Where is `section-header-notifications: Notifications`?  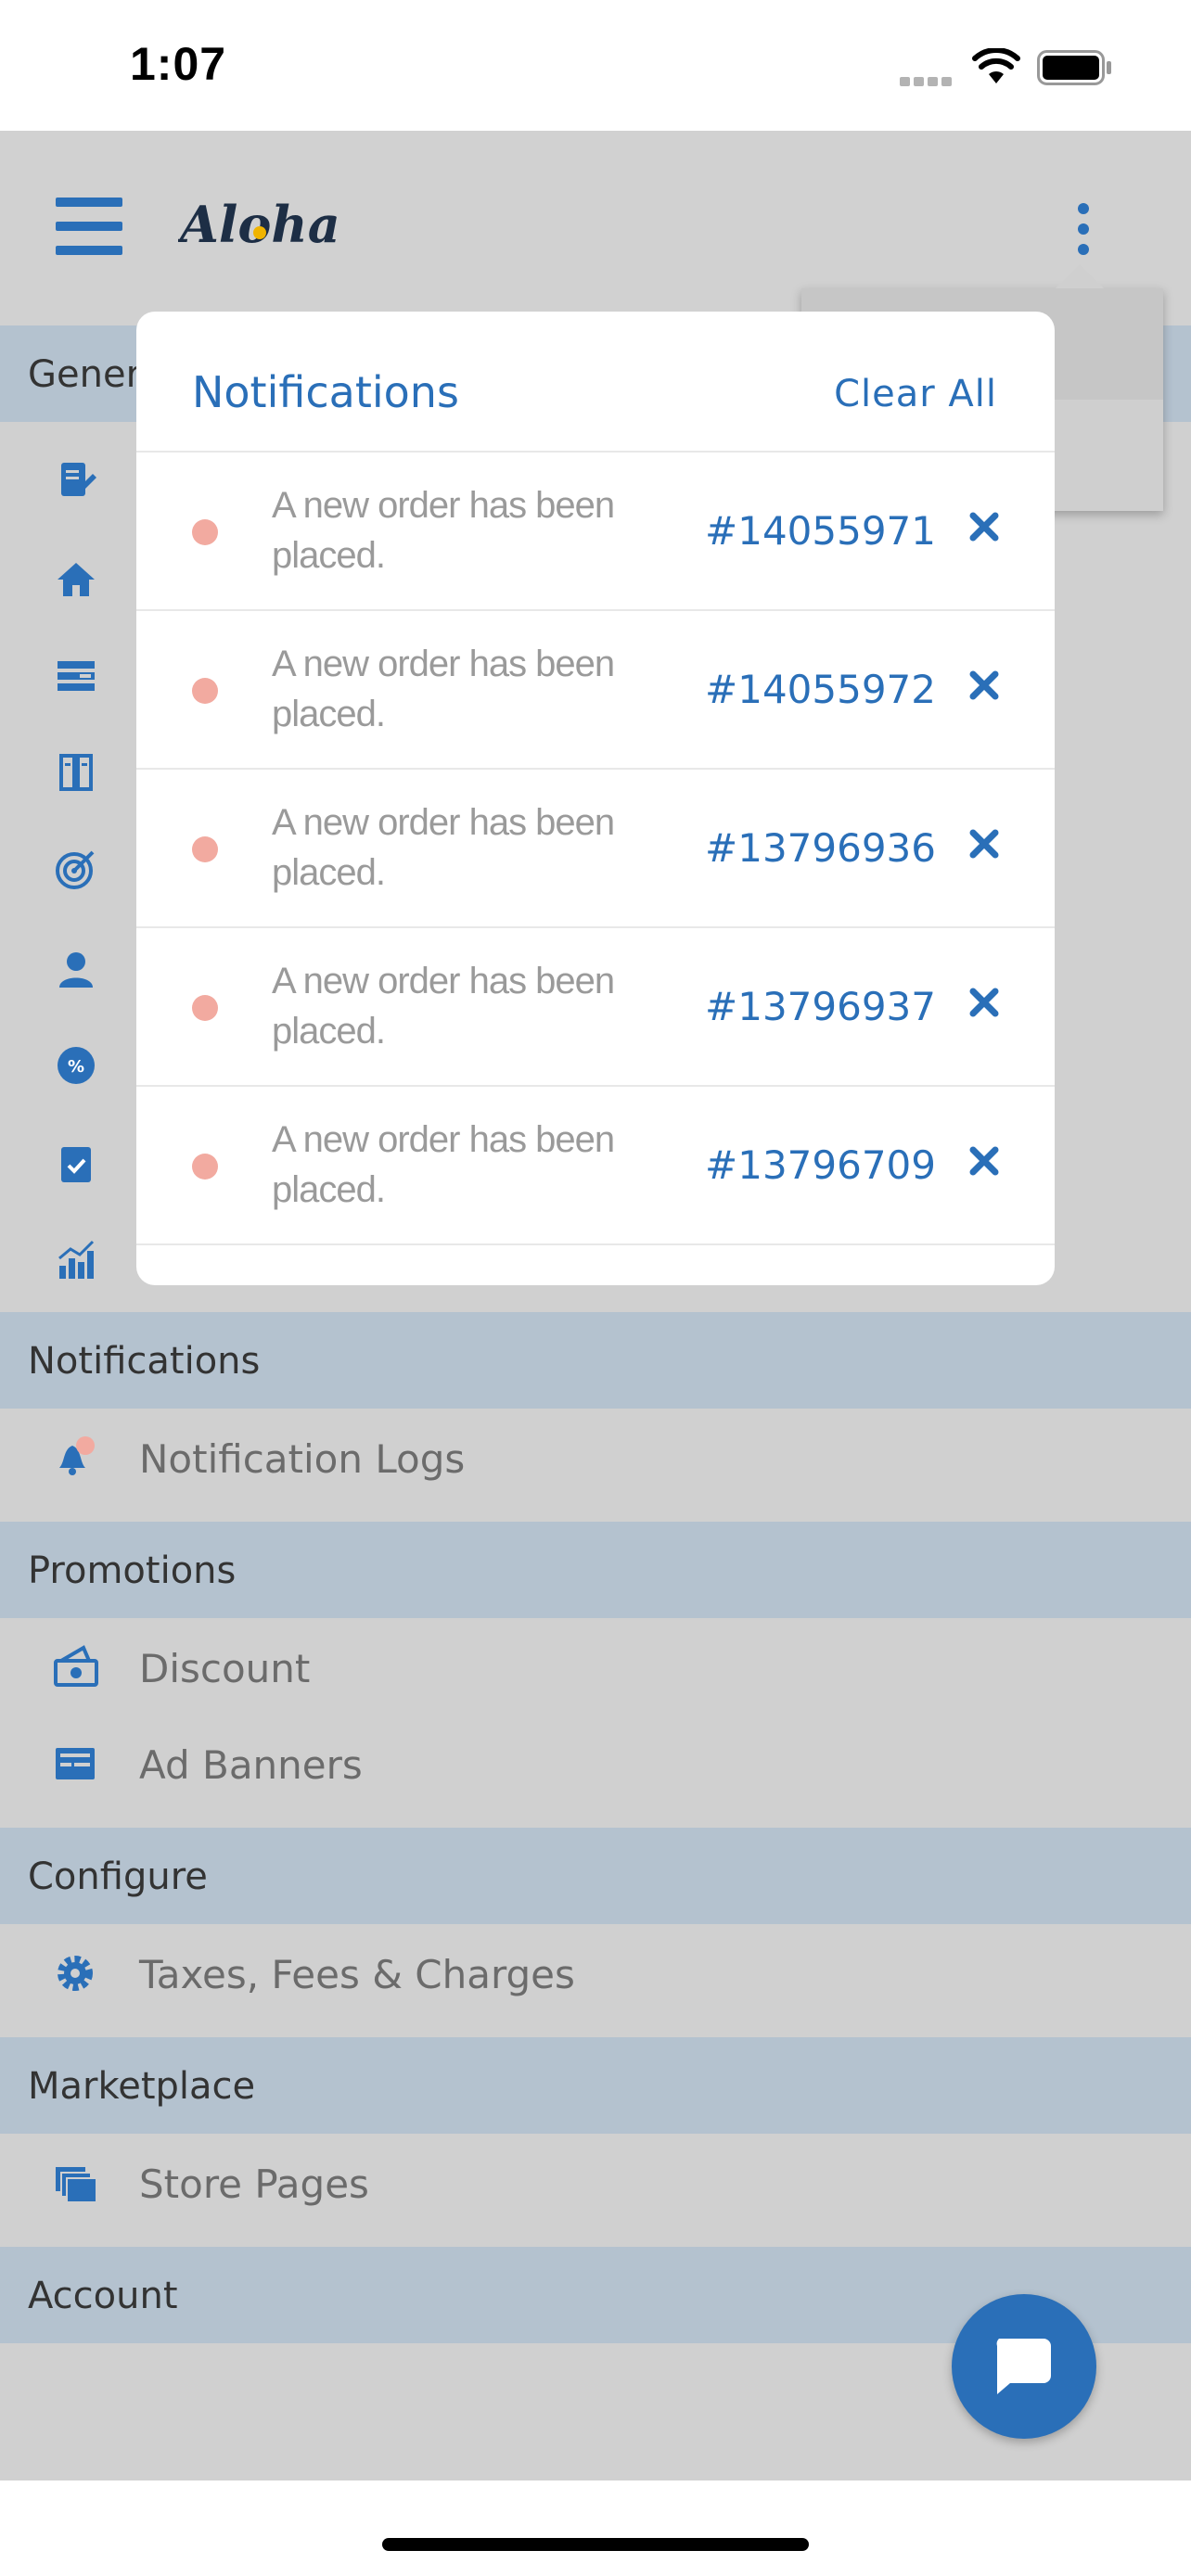 section-header-notifications: Notifications is located at coordinates (595, 1360).